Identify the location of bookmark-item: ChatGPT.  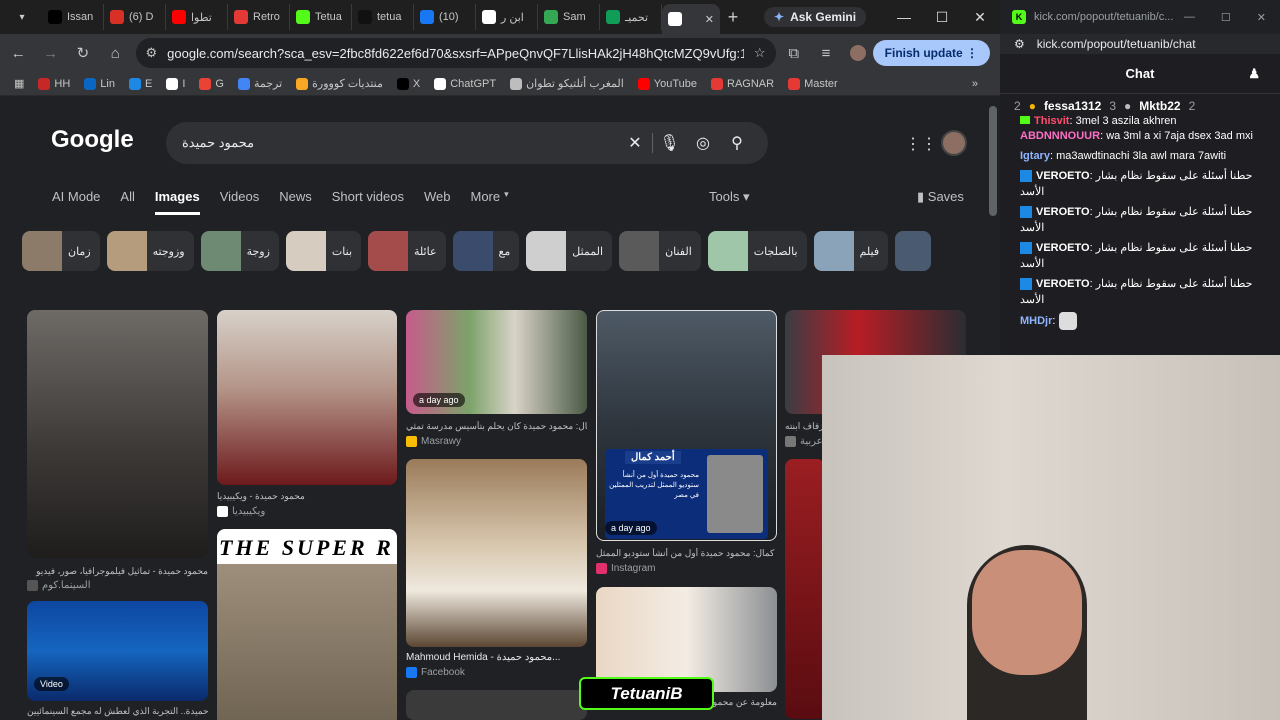
(465, 83).